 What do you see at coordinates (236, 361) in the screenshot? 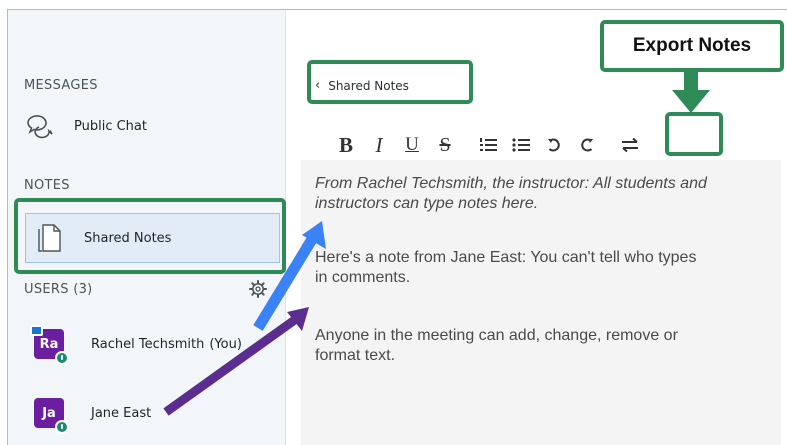
I see `purple-arrow` at bounding box center [236, 361].